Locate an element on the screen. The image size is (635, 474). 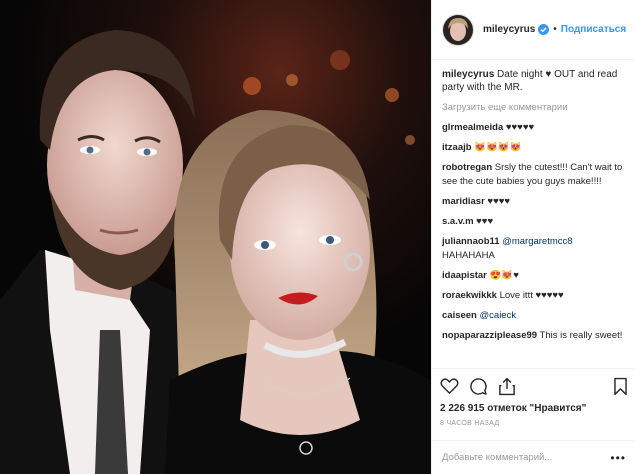
comment-text: HAHAHAHA is located at coordinates (468, 255).